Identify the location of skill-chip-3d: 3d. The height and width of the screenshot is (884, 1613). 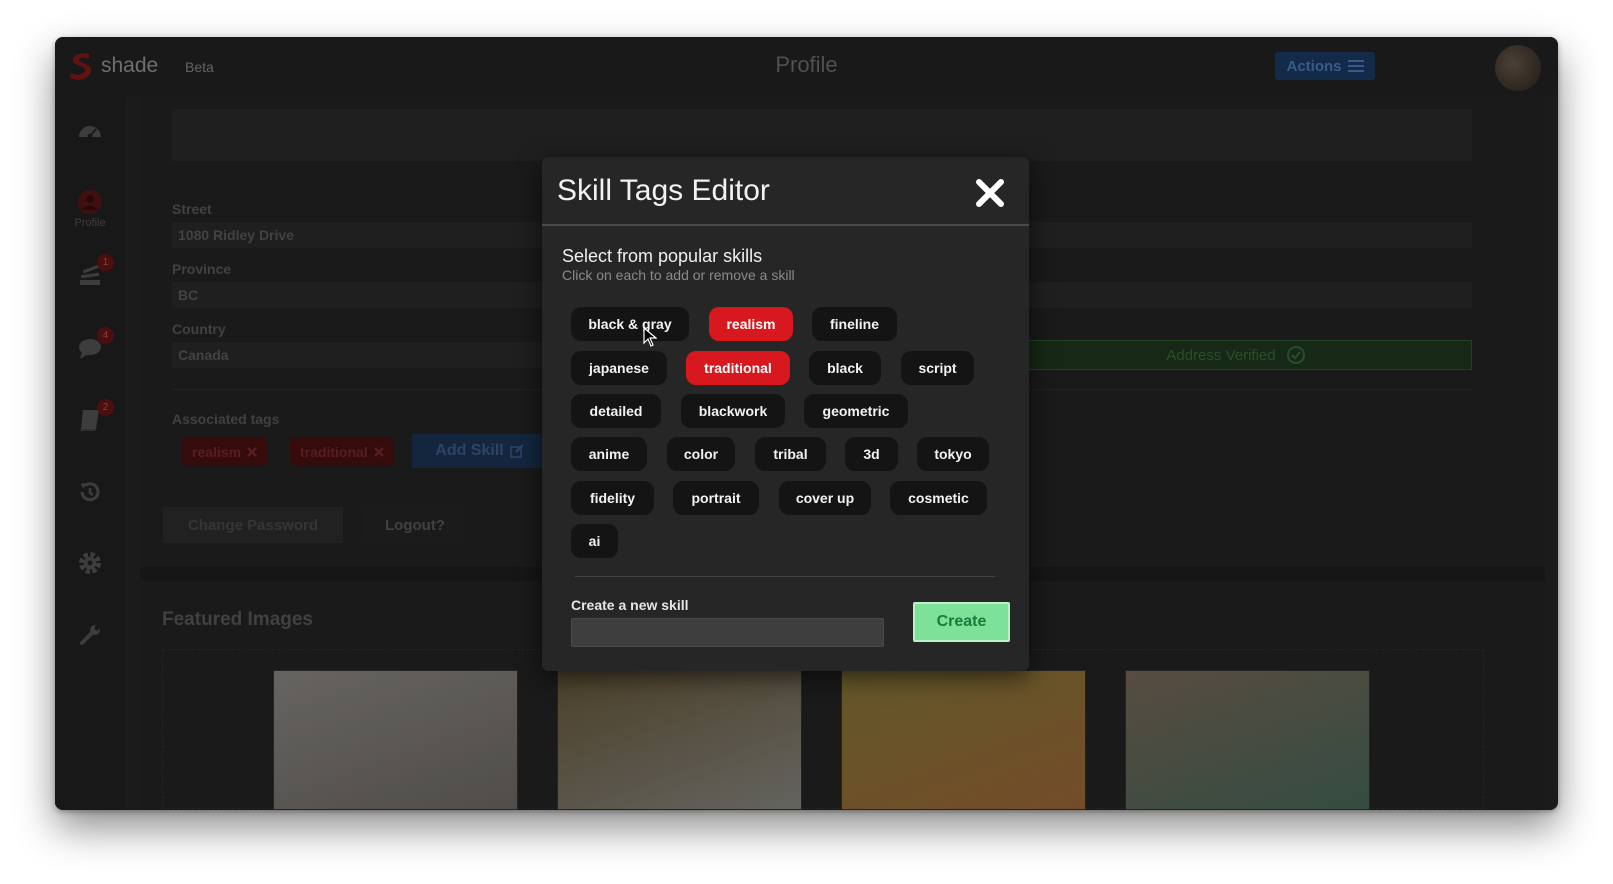
(871, 454).